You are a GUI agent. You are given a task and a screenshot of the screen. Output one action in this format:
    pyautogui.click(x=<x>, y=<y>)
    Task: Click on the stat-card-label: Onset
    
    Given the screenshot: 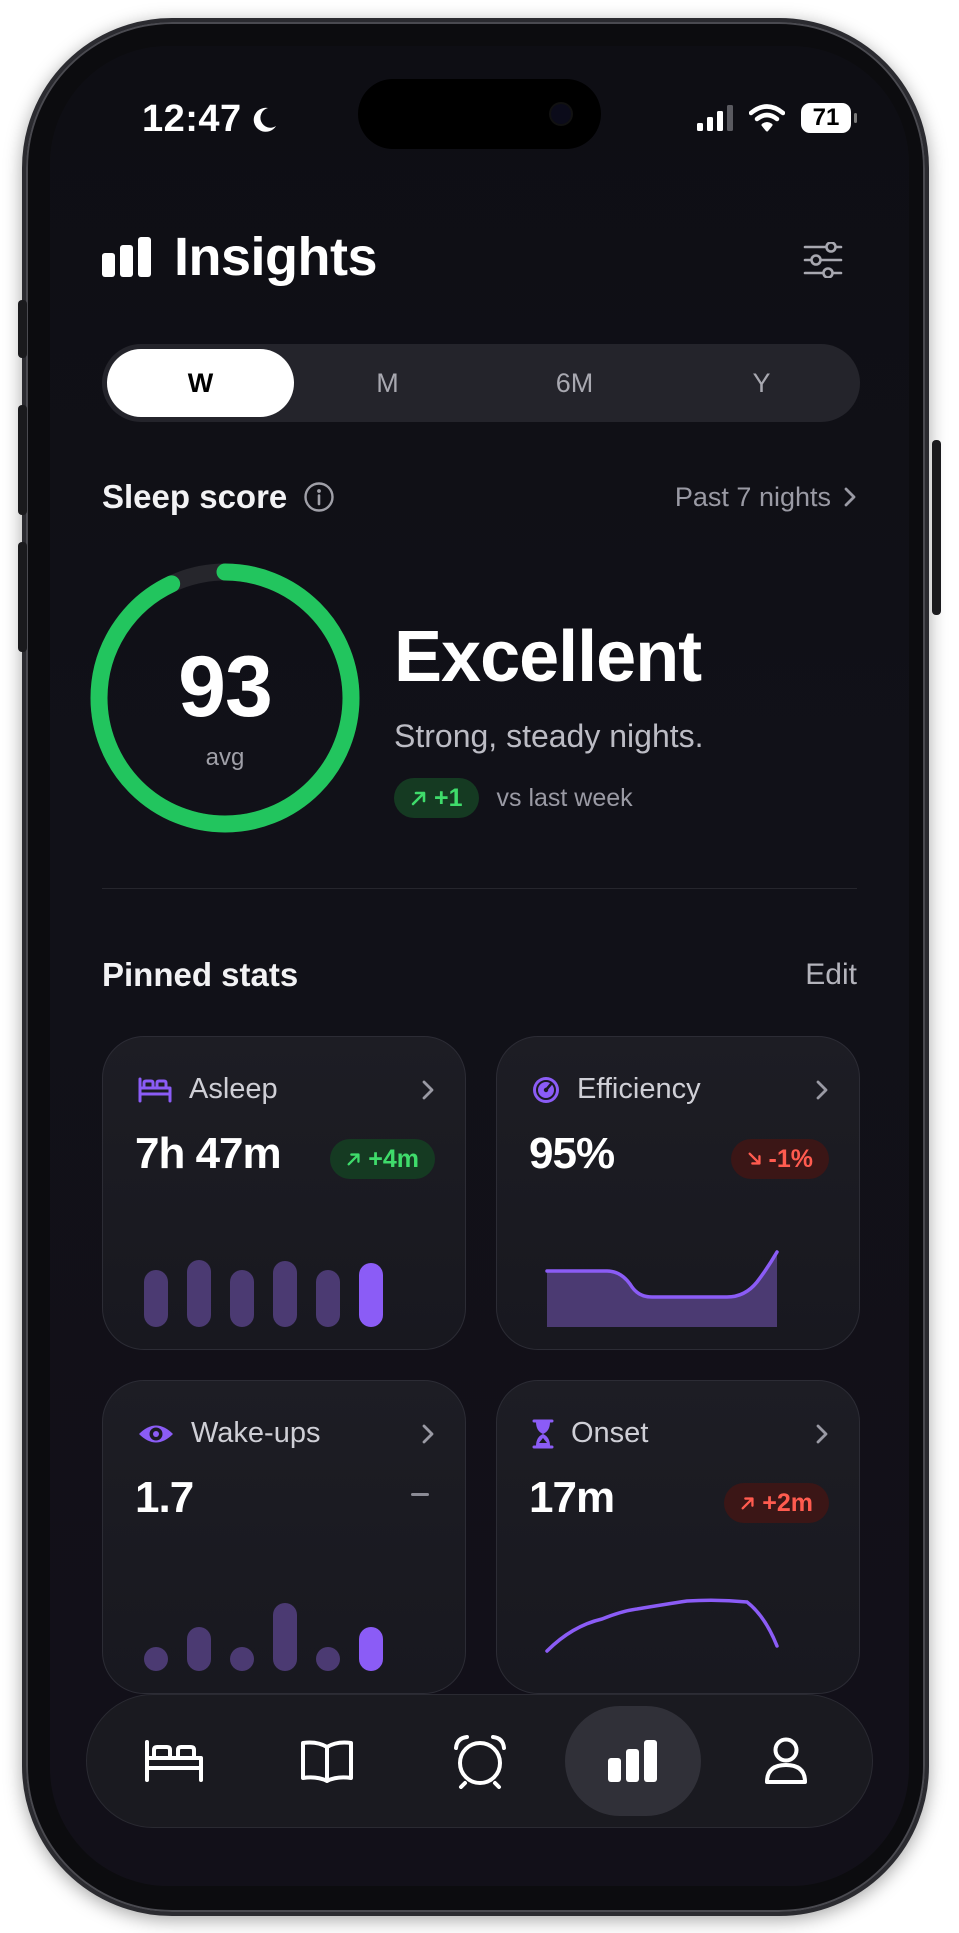 What is the action you would take?
    pyautogui.click(x=610, y=1433)
    